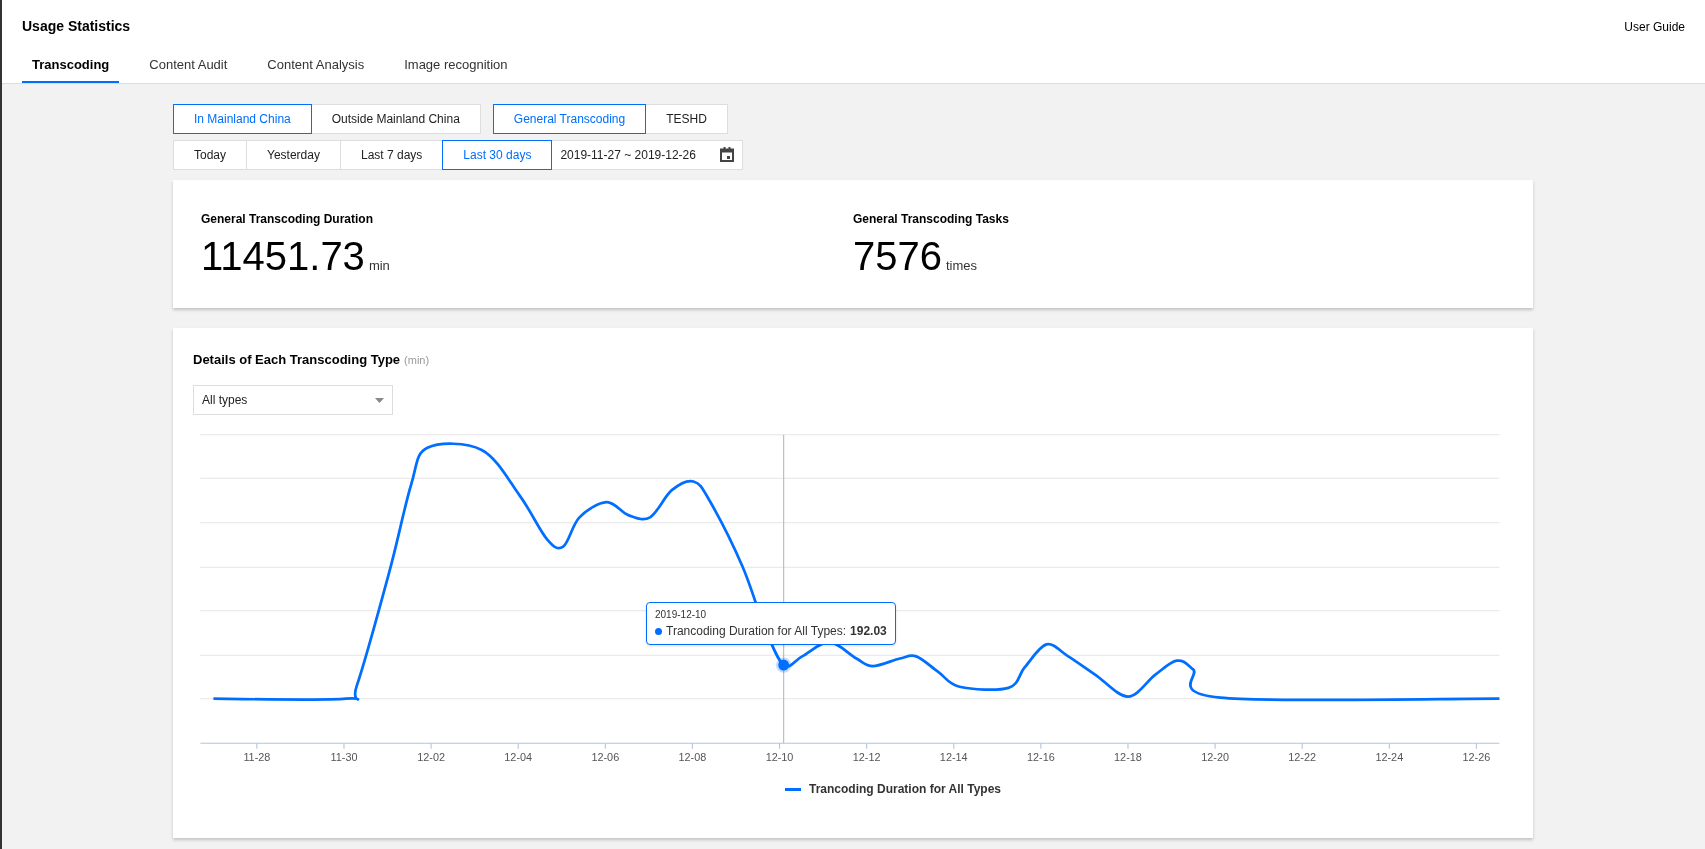 The image size is (1705, 849). I want to click on x-tick-label: 12-08, so click(692, 756).